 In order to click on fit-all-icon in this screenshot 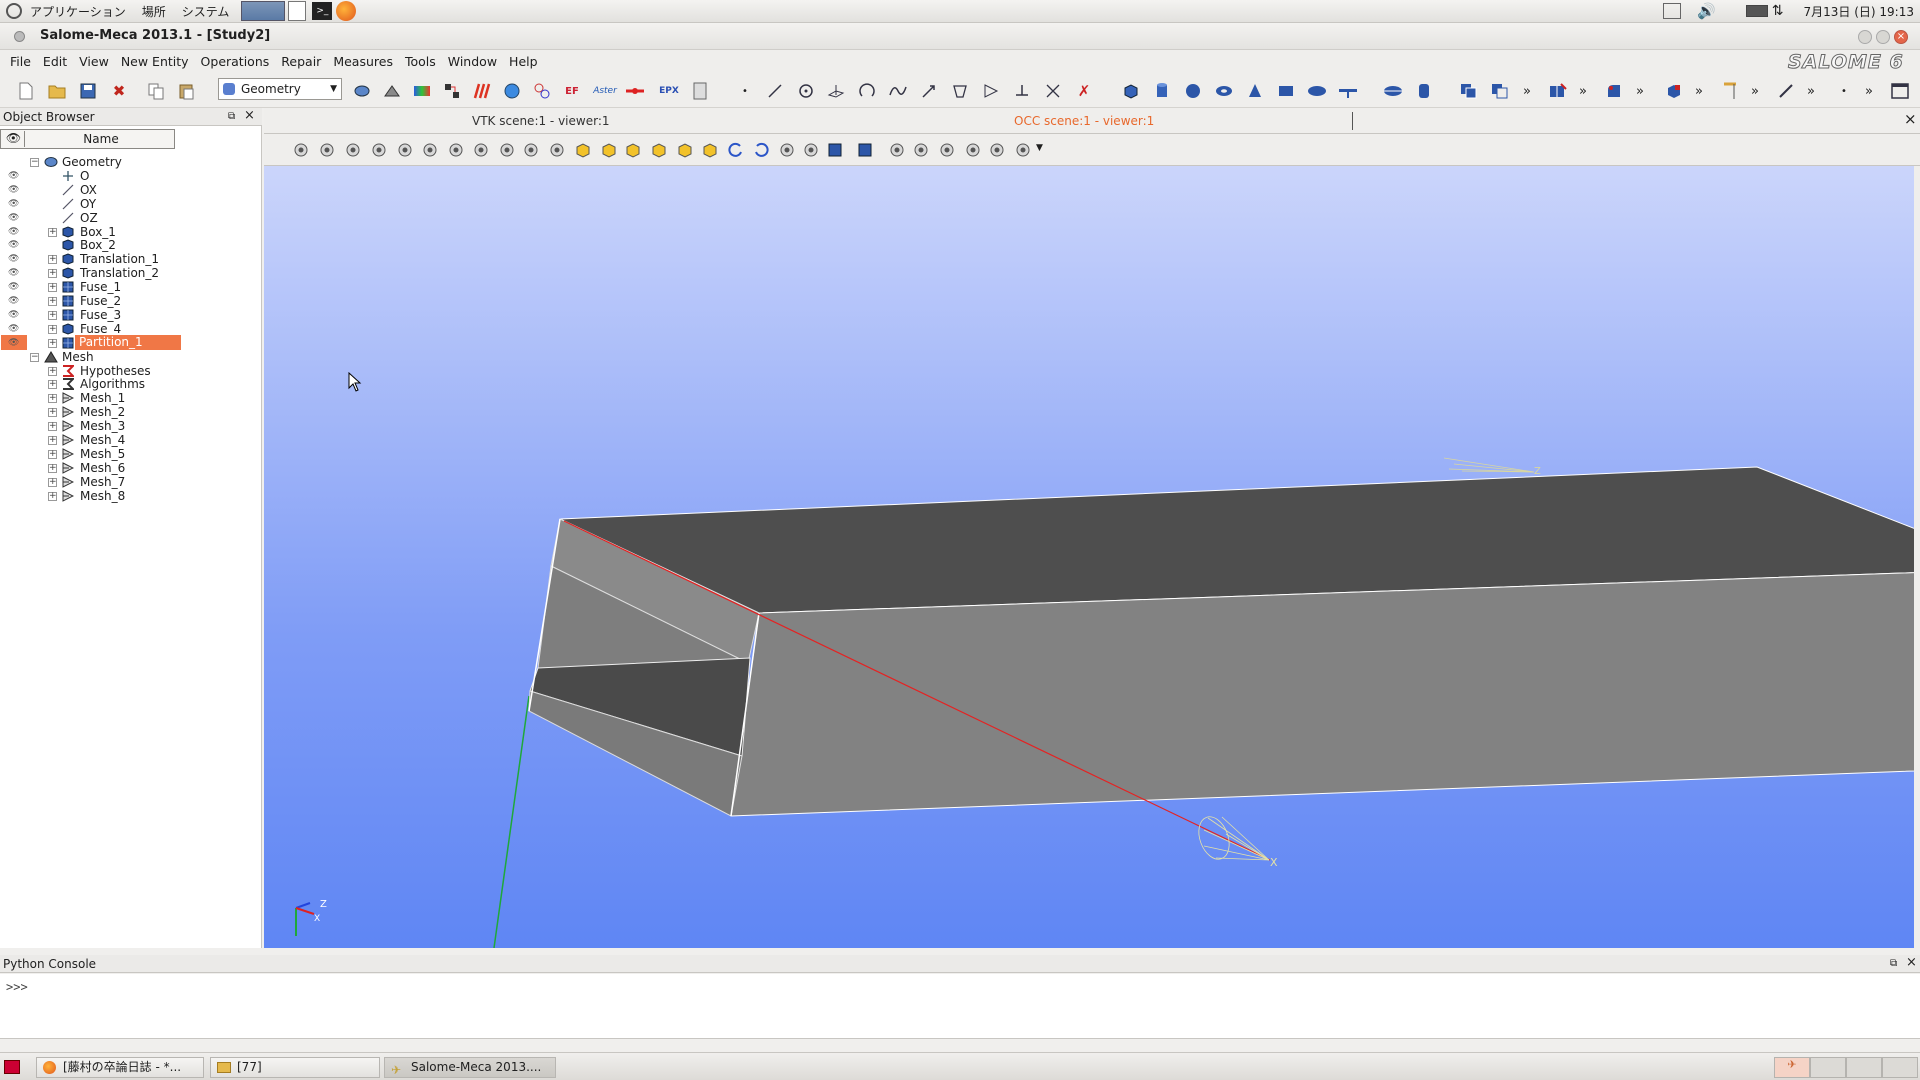, I will do `click(405, 150)`.